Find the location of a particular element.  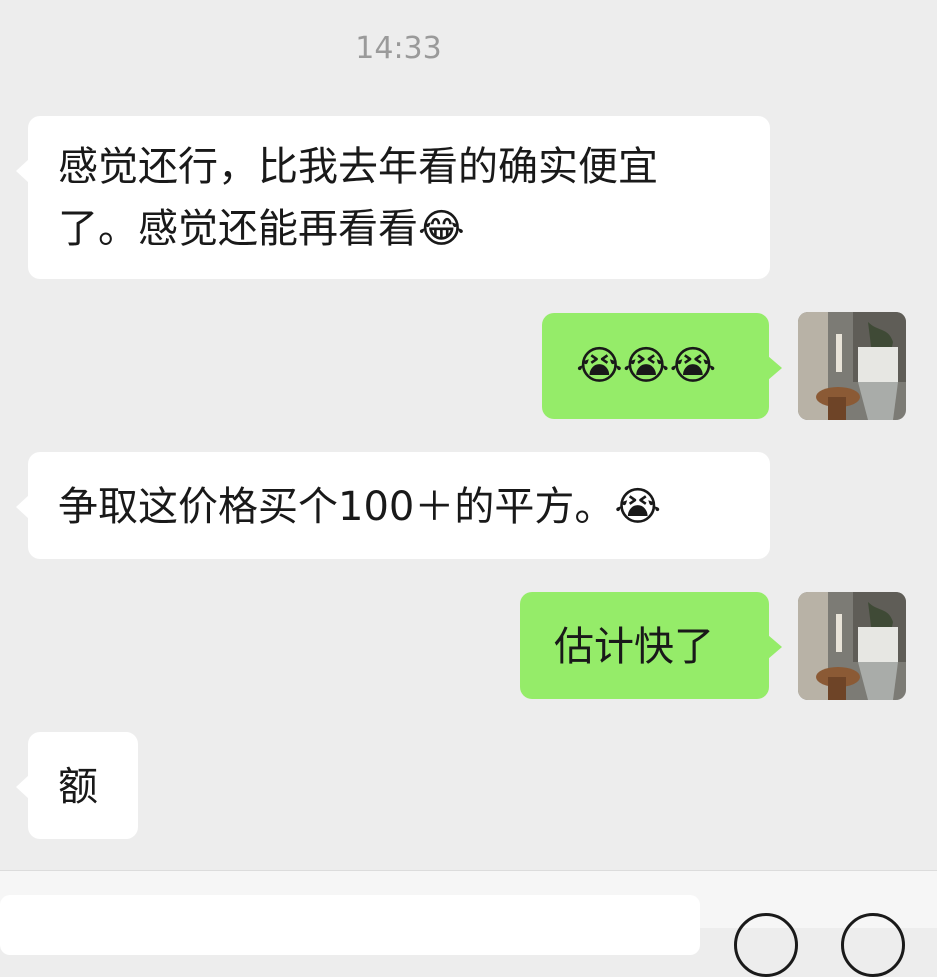

message-text: 😭😭😭 is located at coordinates (646, 366).